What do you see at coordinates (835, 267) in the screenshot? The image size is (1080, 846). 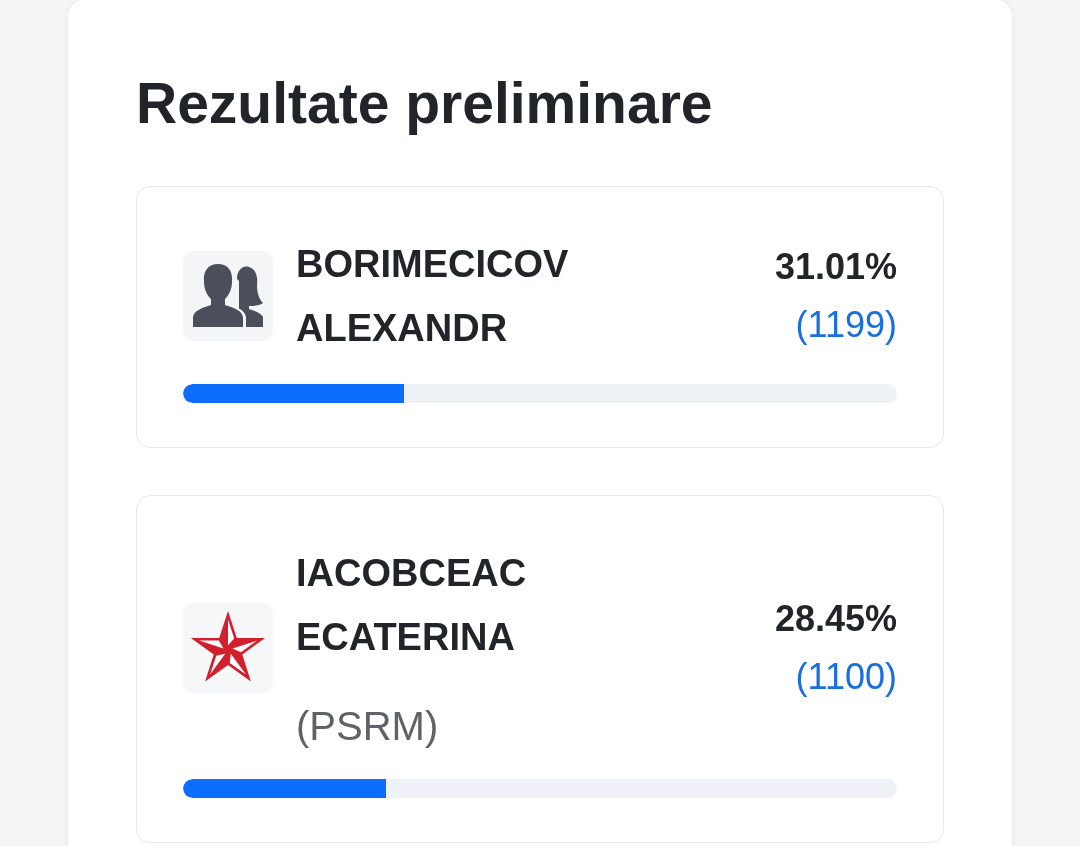 I see `vote-percentage: 31.01%` at bounding box center [835, 267].